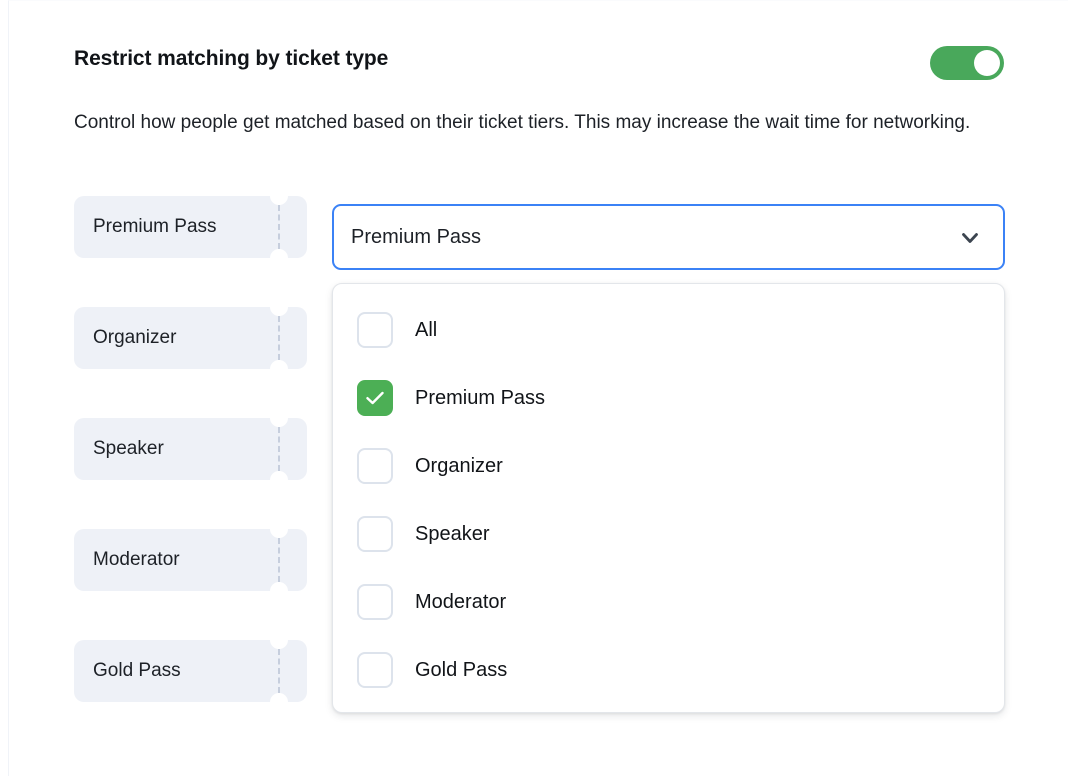 This screenshot has height=776, width=1068. I want to click on select-value: Premium Pass, so click(416, 237).